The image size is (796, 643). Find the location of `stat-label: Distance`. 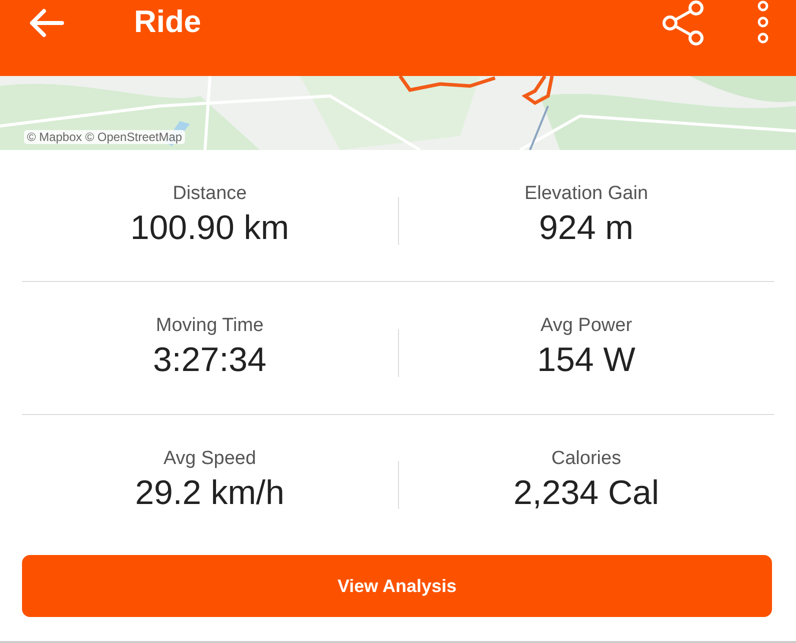

stat-label: Distance is located at coordinates (209, 194).